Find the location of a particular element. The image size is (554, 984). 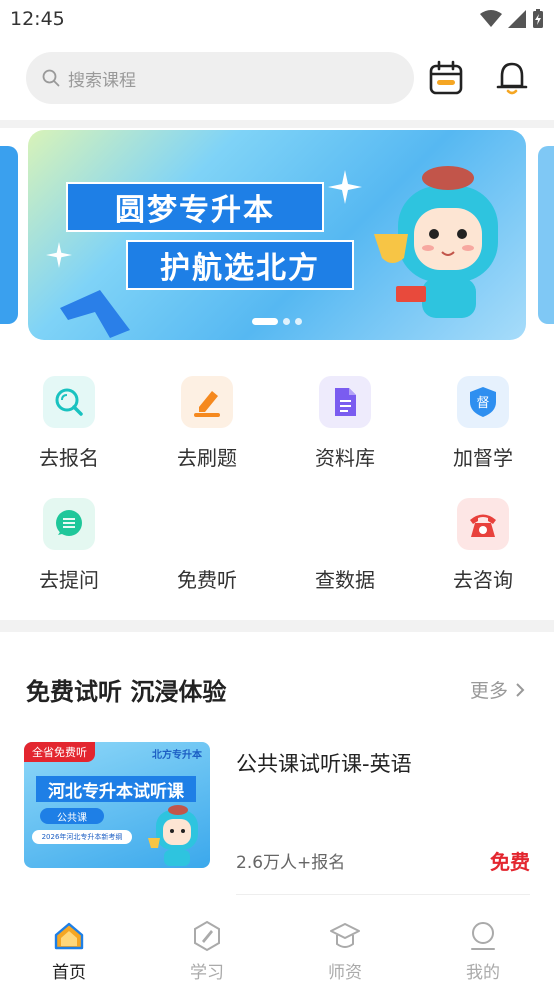

search-input: 搜索课程 is located at coordinates (220, 78).